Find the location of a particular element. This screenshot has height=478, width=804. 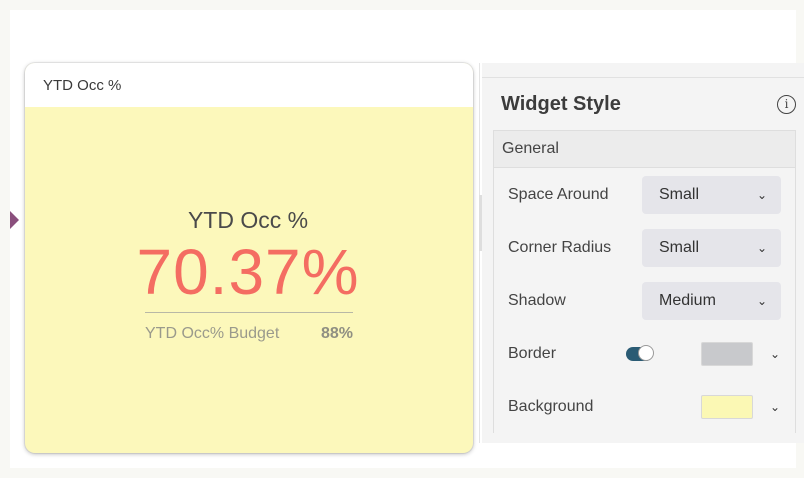

border-color-swatch is located at coordinates (727, 353).